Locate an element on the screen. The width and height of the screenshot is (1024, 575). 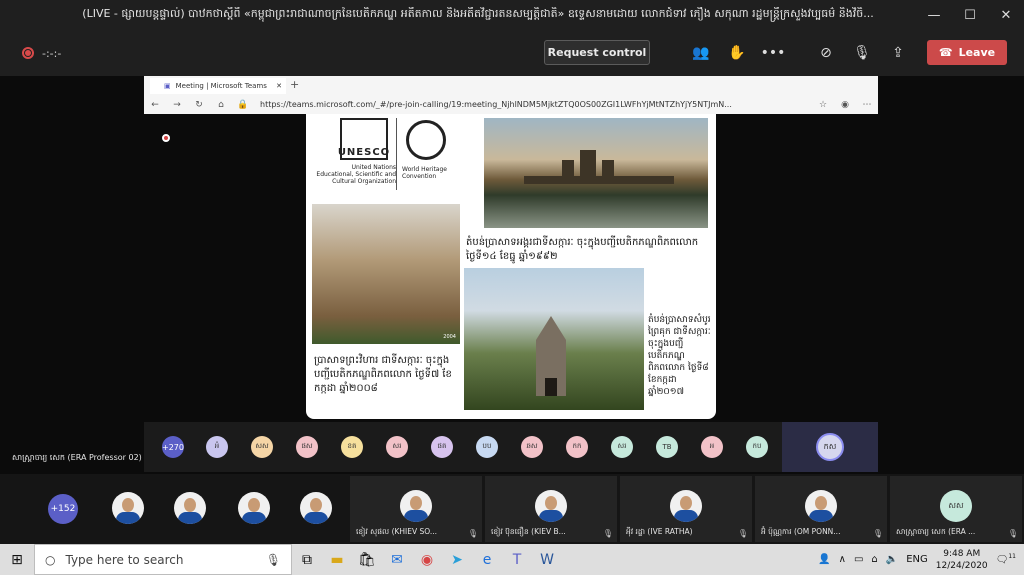
volume-icon: 🔈 is located at coordinates (892, 559).